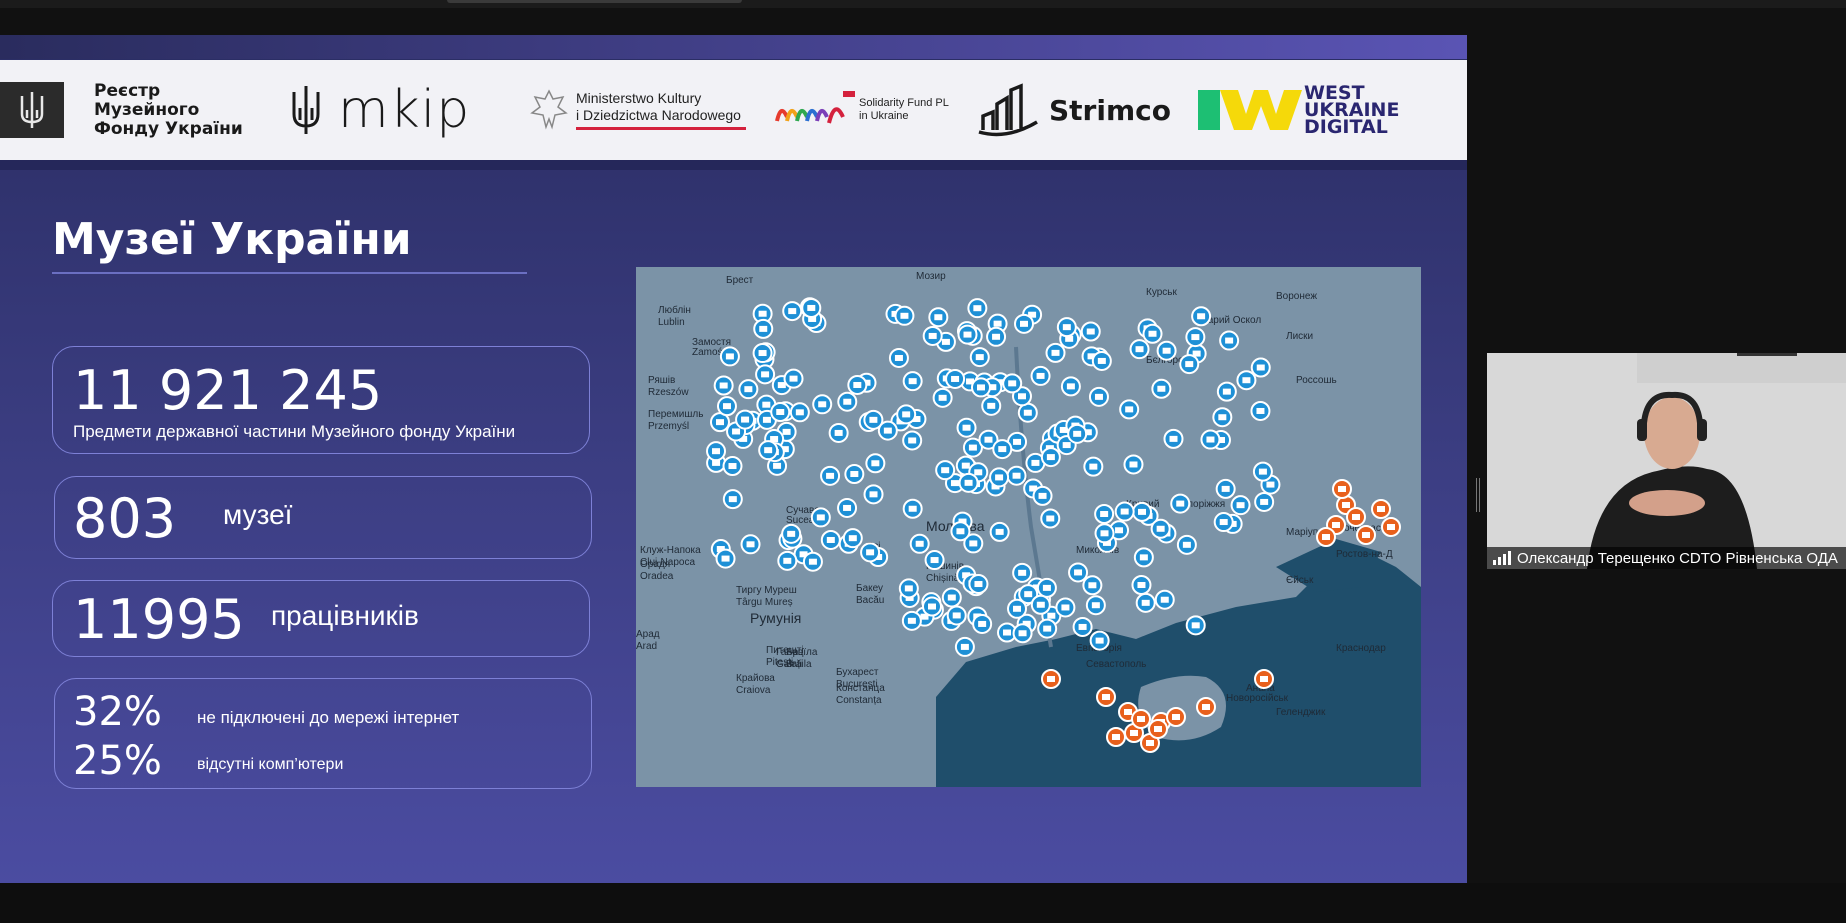 The image size is (1846, 923). Describe the element at coordinates (594, 1) in the screenshot. I see `window-drag-handle` at that location.